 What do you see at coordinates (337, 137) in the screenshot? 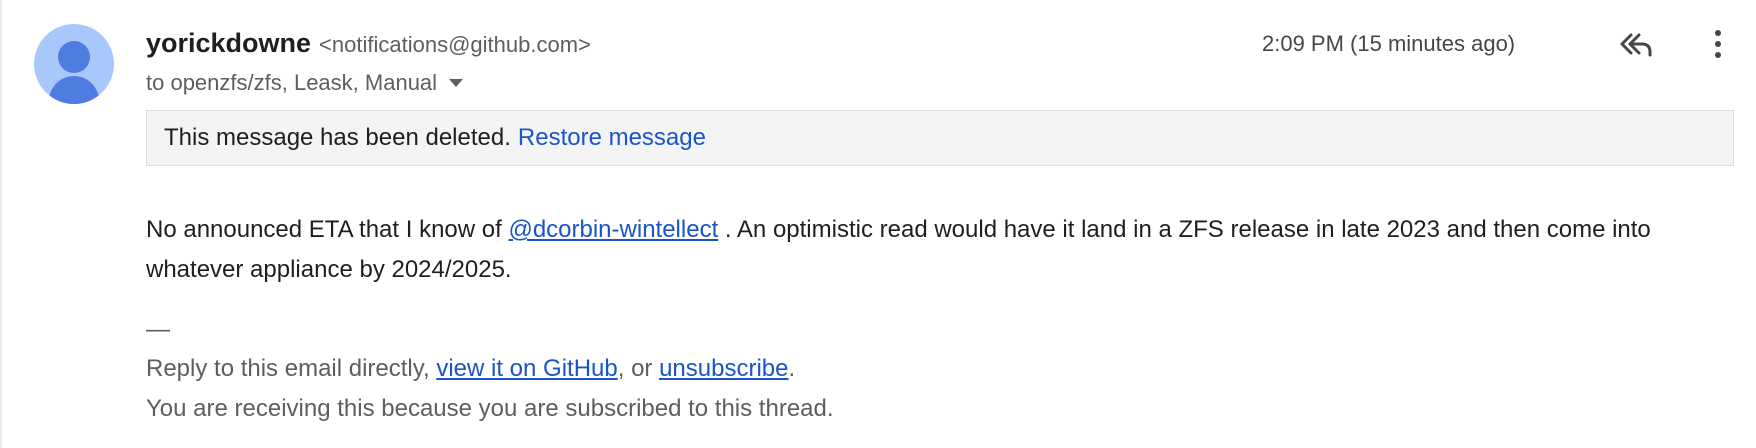
I see `deleted-notice: This message has been deleted.` at bounding box center [337, 137].